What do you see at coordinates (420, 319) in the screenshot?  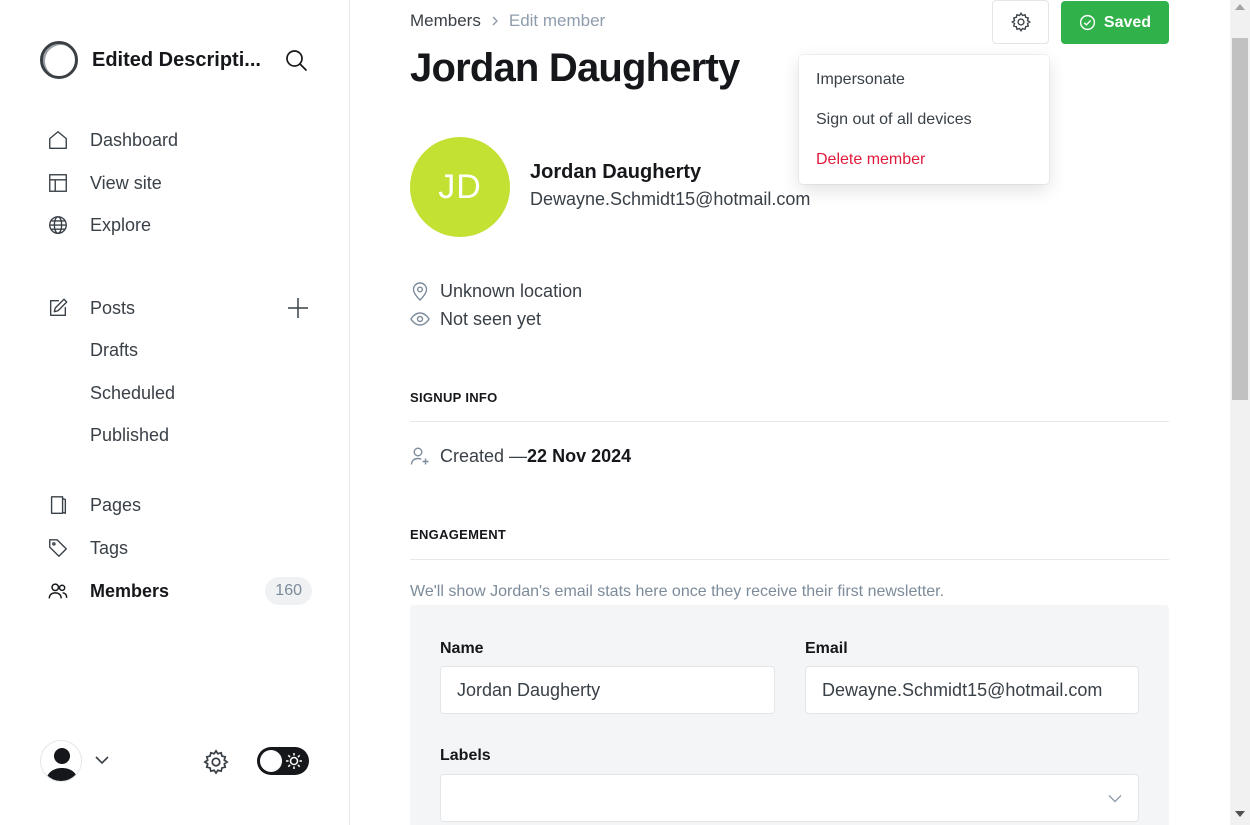 I see `eye-icon` at bounding box center [420, 319].